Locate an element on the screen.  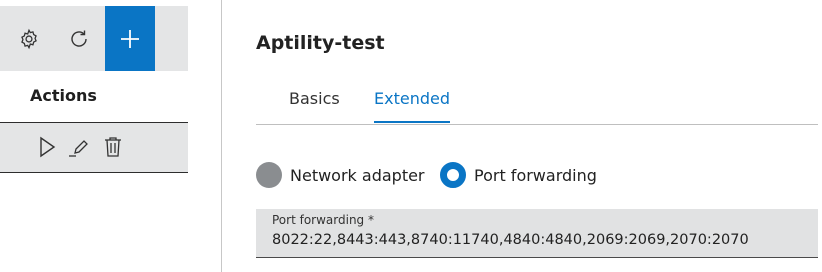
radio-port-forwarding-label: Port forwarding is located at coordinates (535, 175).